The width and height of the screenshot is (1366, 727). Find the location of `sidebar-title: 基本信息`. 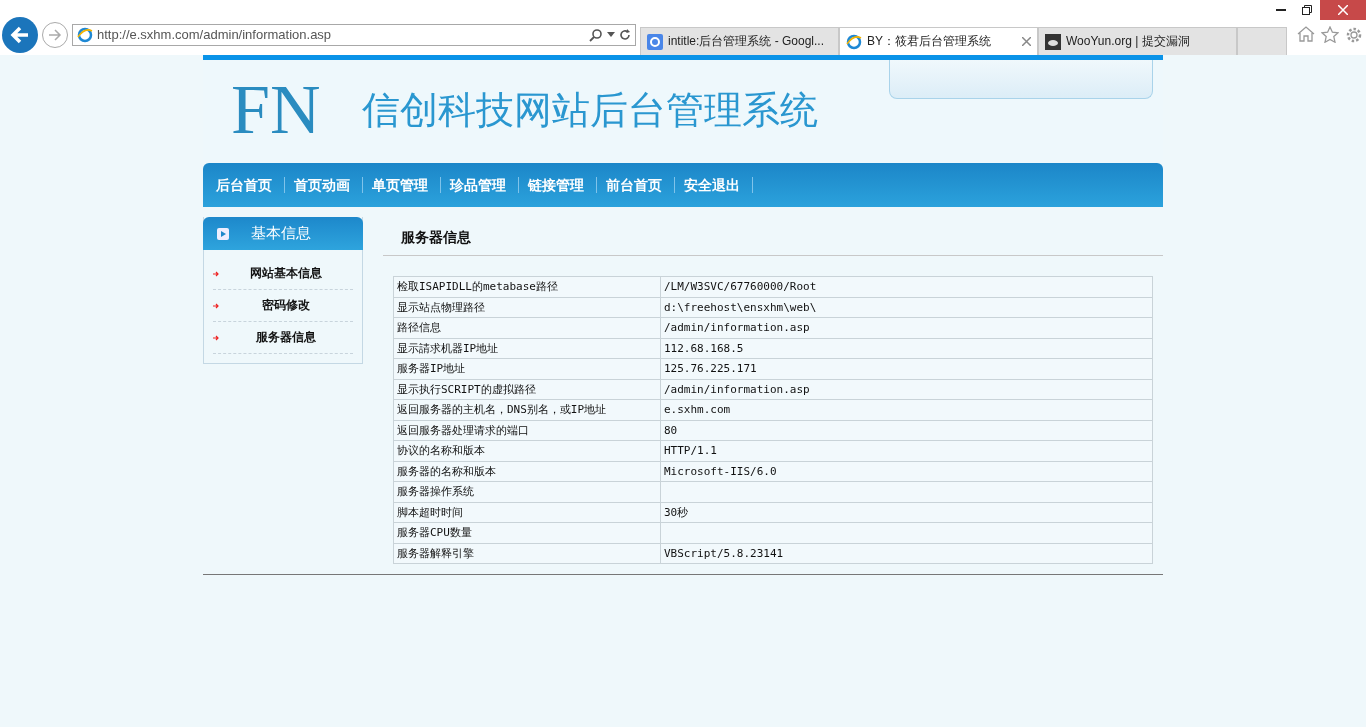

sidebar-title: 基本信息 is located at coordinates (281, 233).